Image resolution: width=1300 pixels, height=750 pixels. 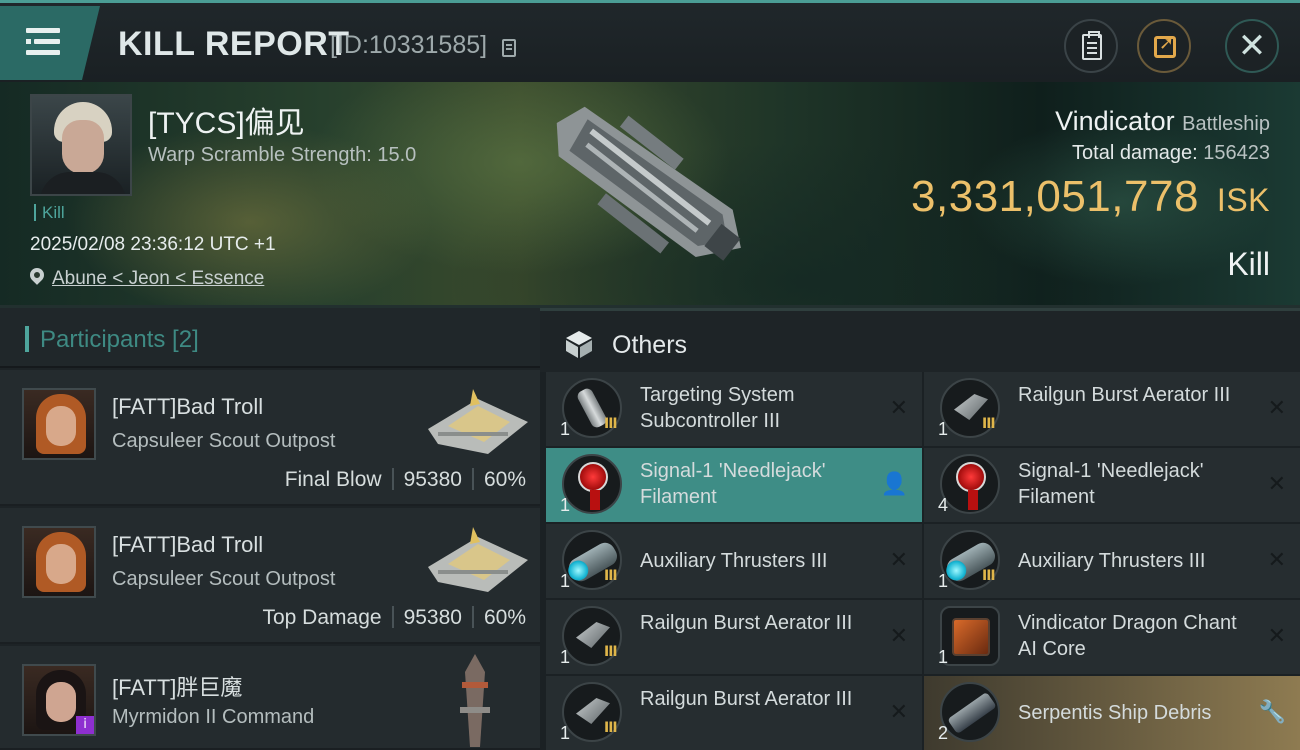 I want to click on clipboard-icon, so click(x=1092, y=45).